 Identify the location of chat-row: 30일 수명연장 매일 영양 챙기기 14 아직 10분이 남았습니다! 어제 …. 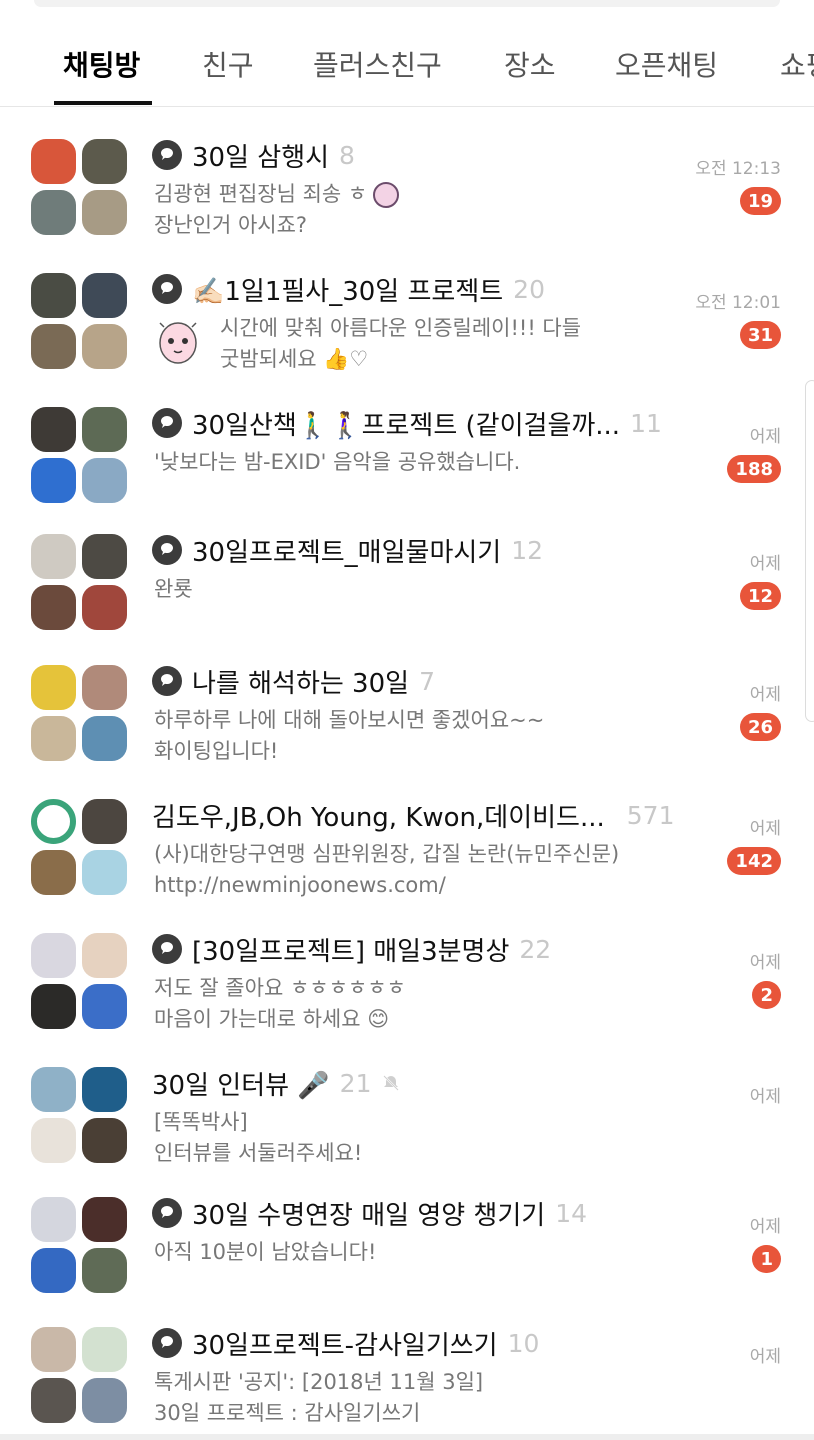
(407, 1230).